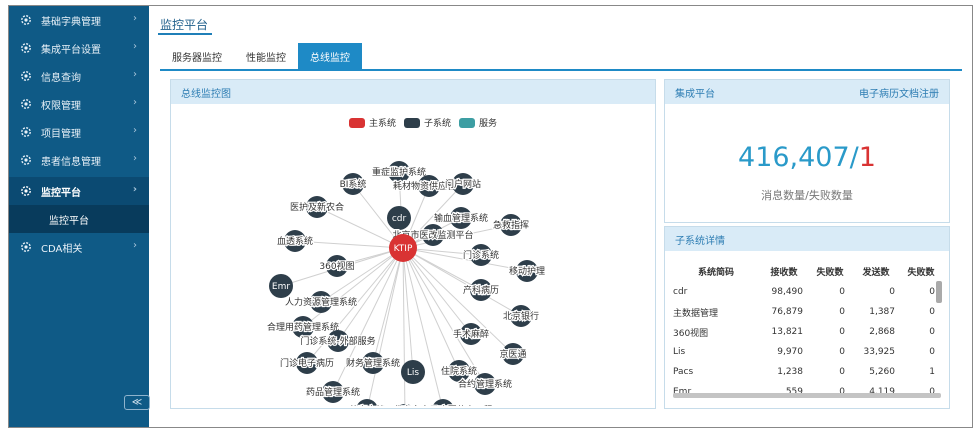  What do you see at coordinates (807, 372) in the screenshot?
I see `table-row: Pacs 1,238 0 5,260 1` at bounding box center [807, 372].